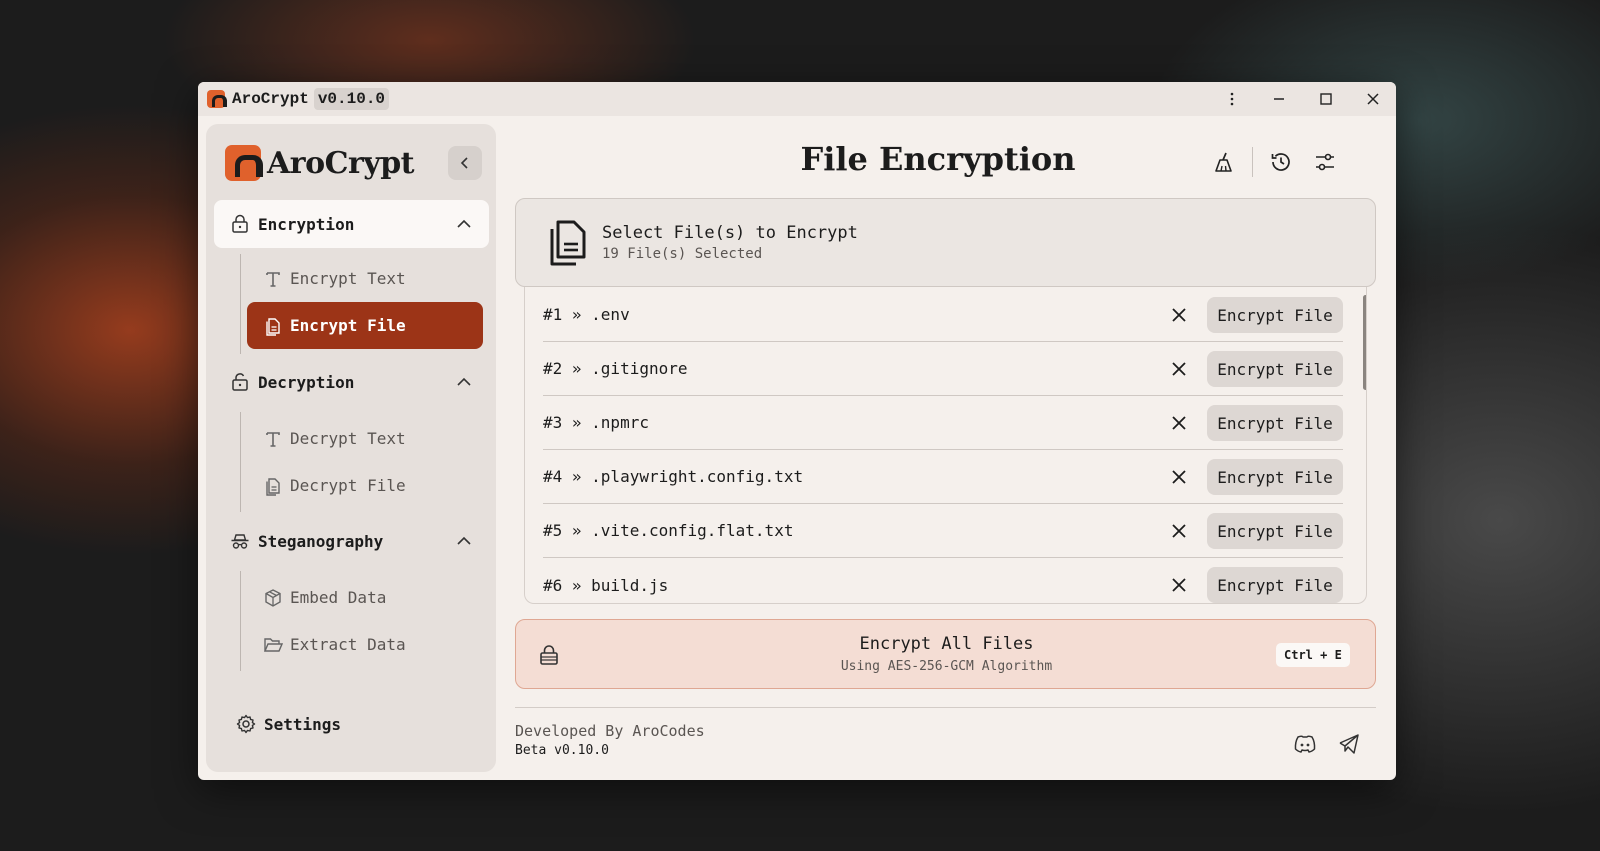 This screenshot has width=1600, height=851. Describe the element at coordinates (943, 580) in the screenshot. I see `list-item: #6 » build.js Encrypt File` at that location.